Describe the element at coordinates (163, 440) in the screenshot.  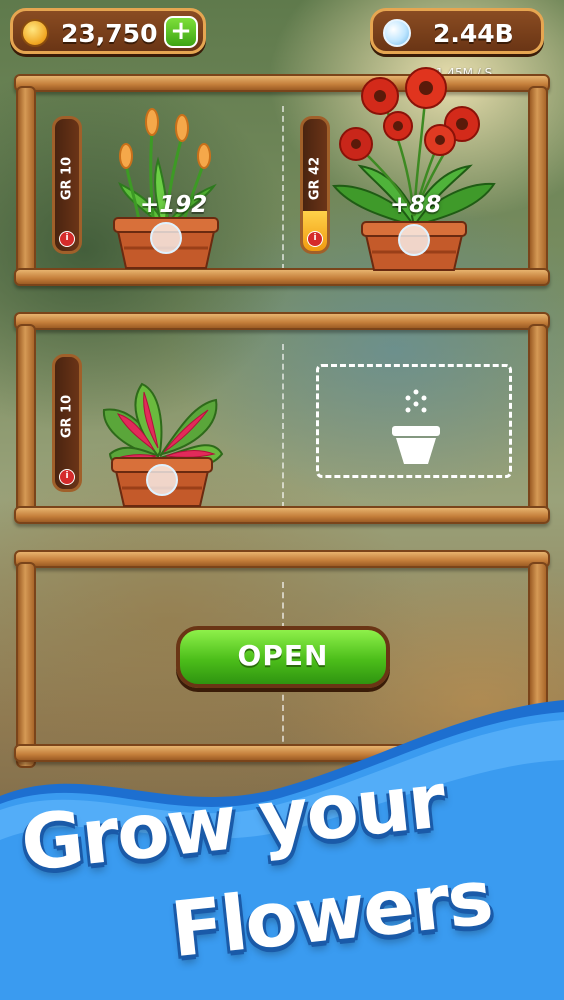
I see `caladium-plant` at that location.